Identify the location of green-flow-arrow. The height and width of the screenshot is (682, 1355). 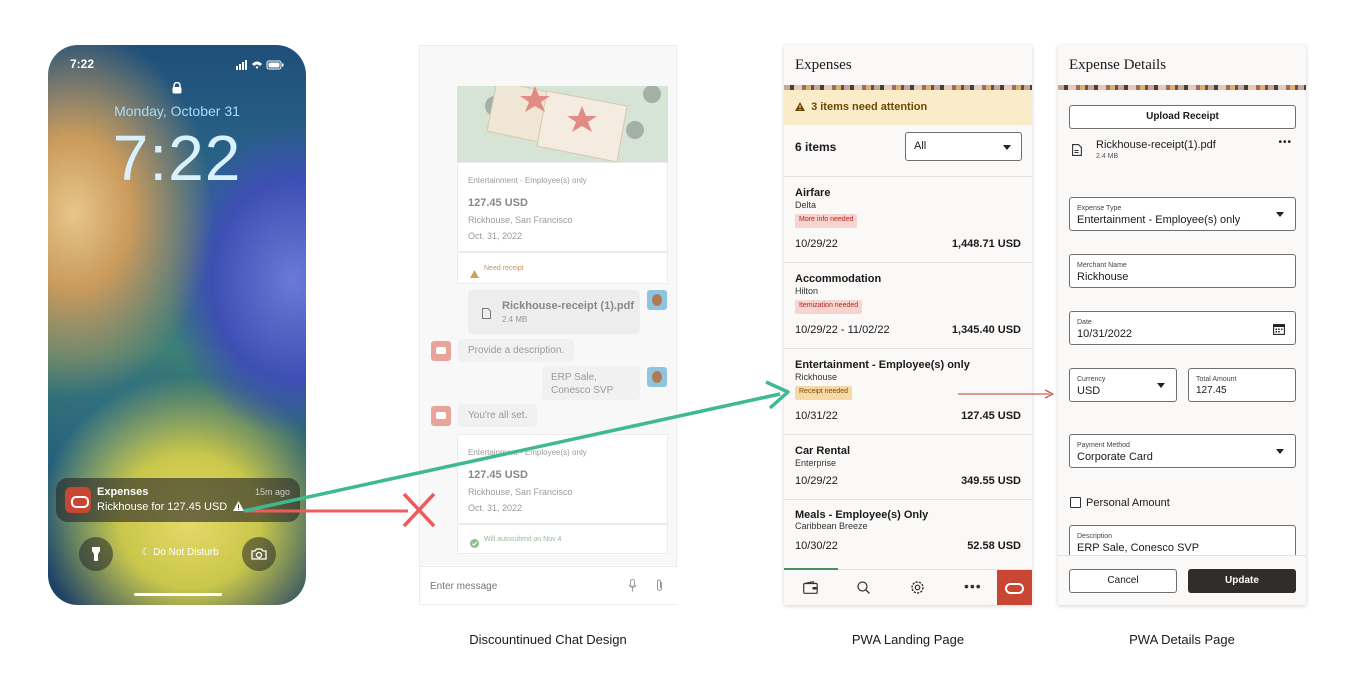
(512, 452).